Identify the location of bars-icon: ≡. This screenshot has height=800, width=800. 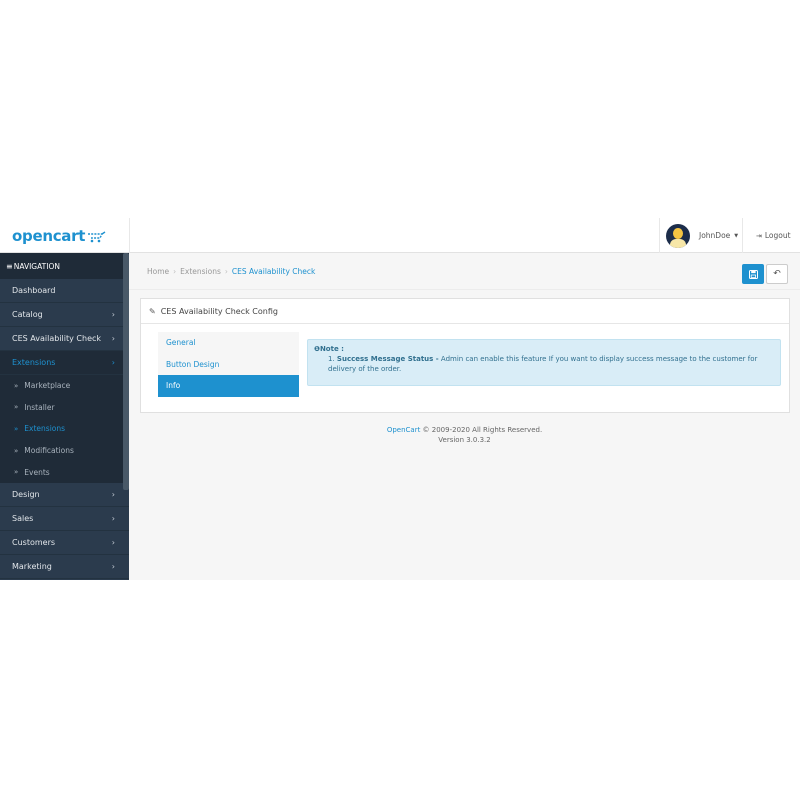
(9, 266).